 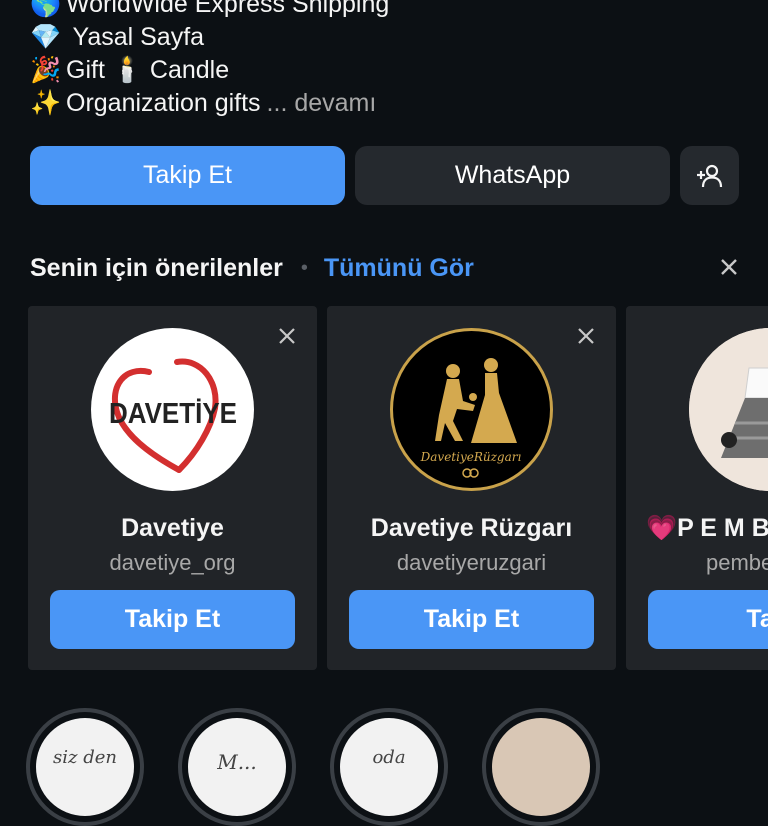 I want to click on suggestion-name: Davetiye Rüzgarı, so click(x=471, y=528).